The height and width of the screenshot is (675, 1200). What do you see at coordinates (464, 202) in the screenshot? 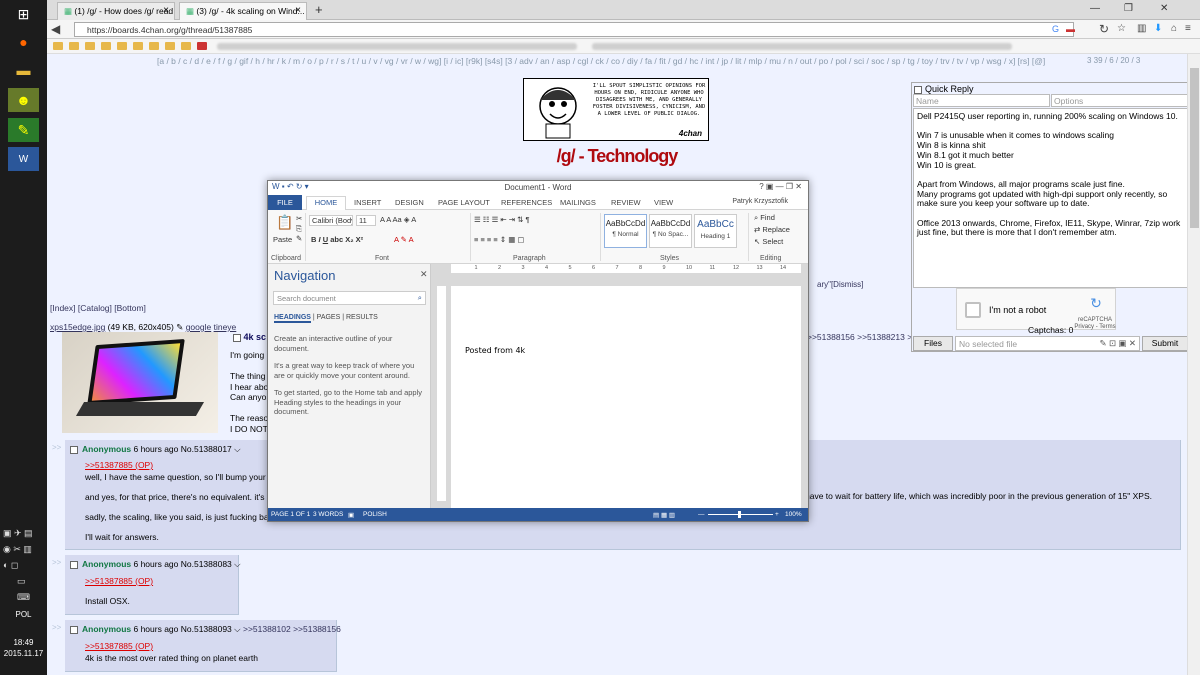
I see `tab-page-layout: PAGE LAYOUT` at bounding box center [464, 202].